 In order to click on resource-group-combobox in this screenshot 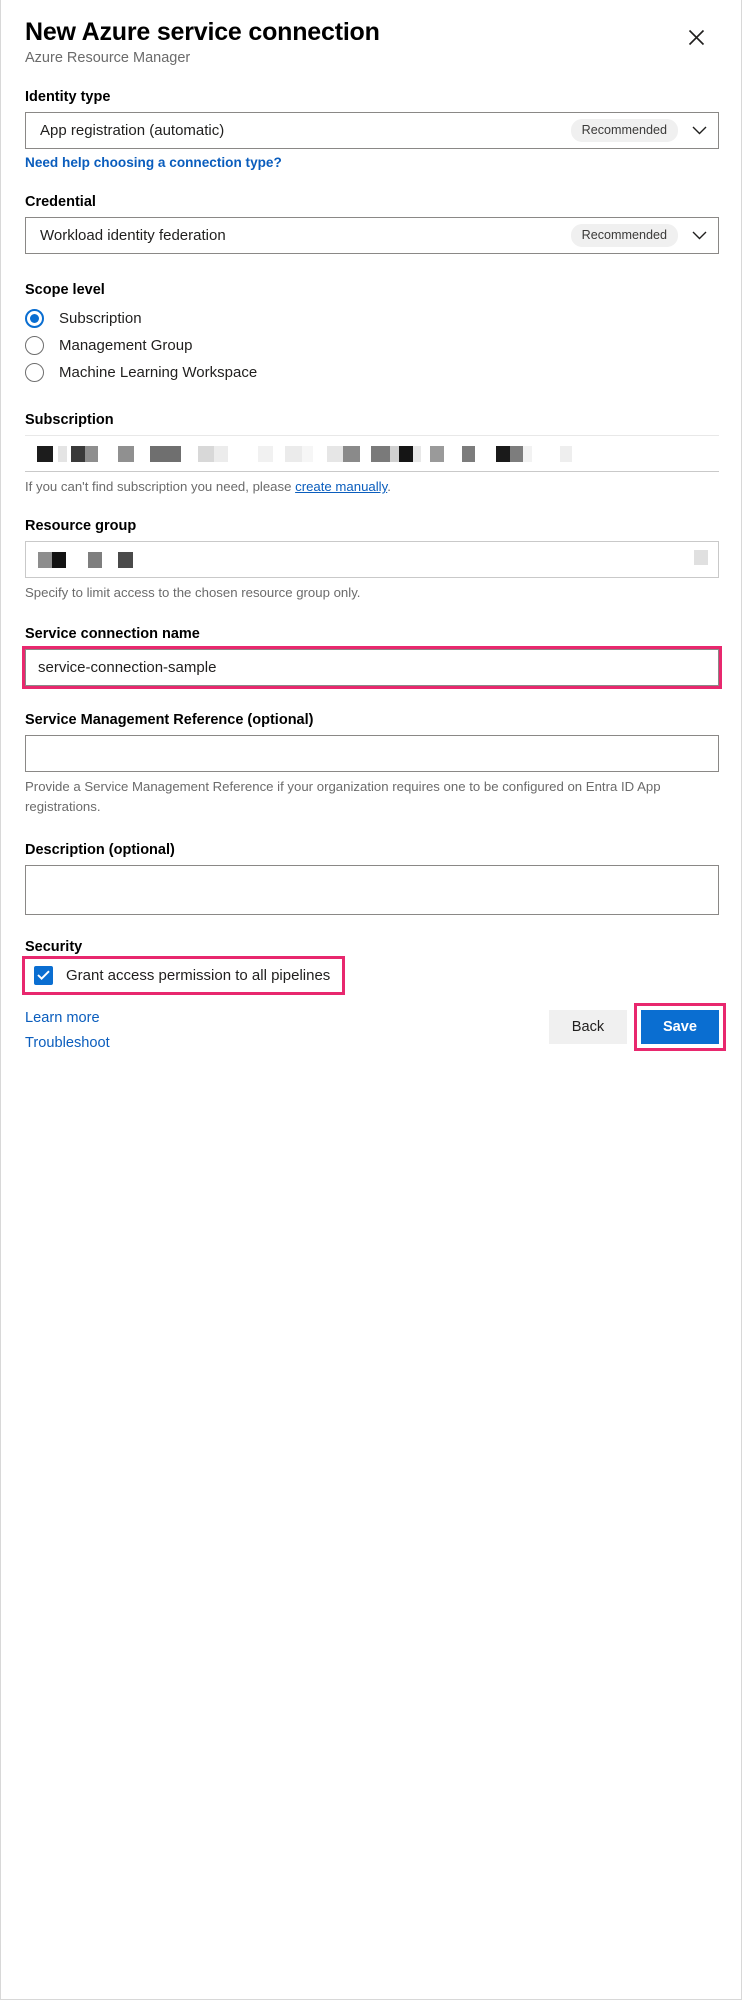, I will do `click(372, 560)`.